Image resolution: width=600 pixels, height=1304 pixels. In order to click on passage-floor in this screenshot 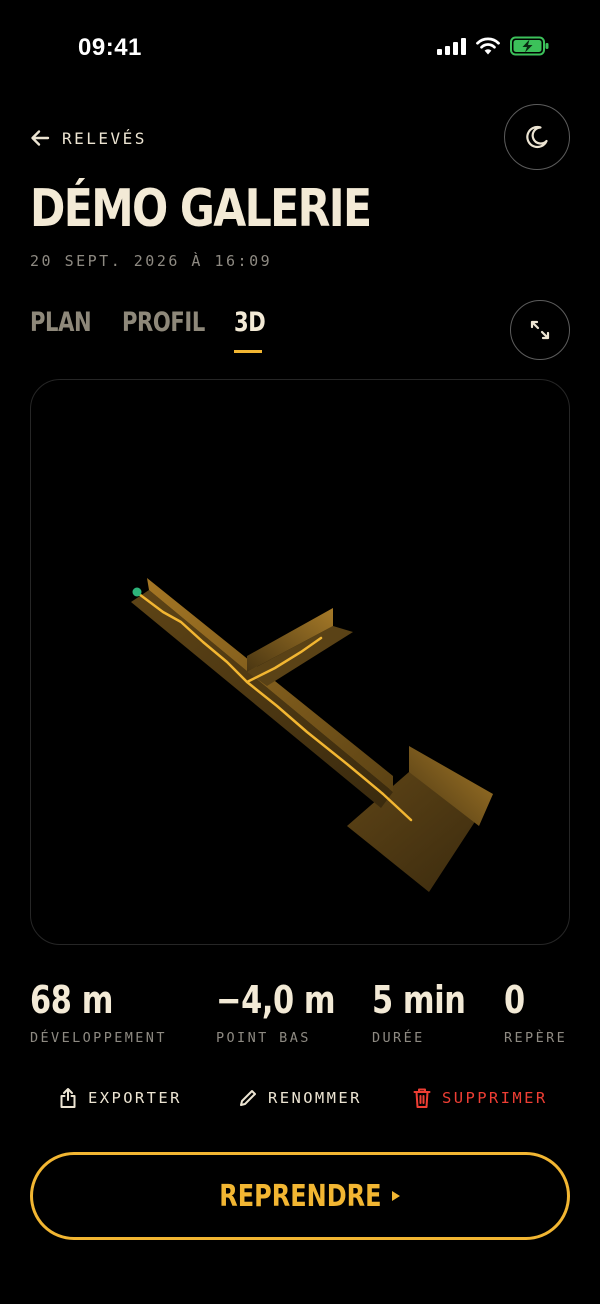, I will do `click(262, 699)`.